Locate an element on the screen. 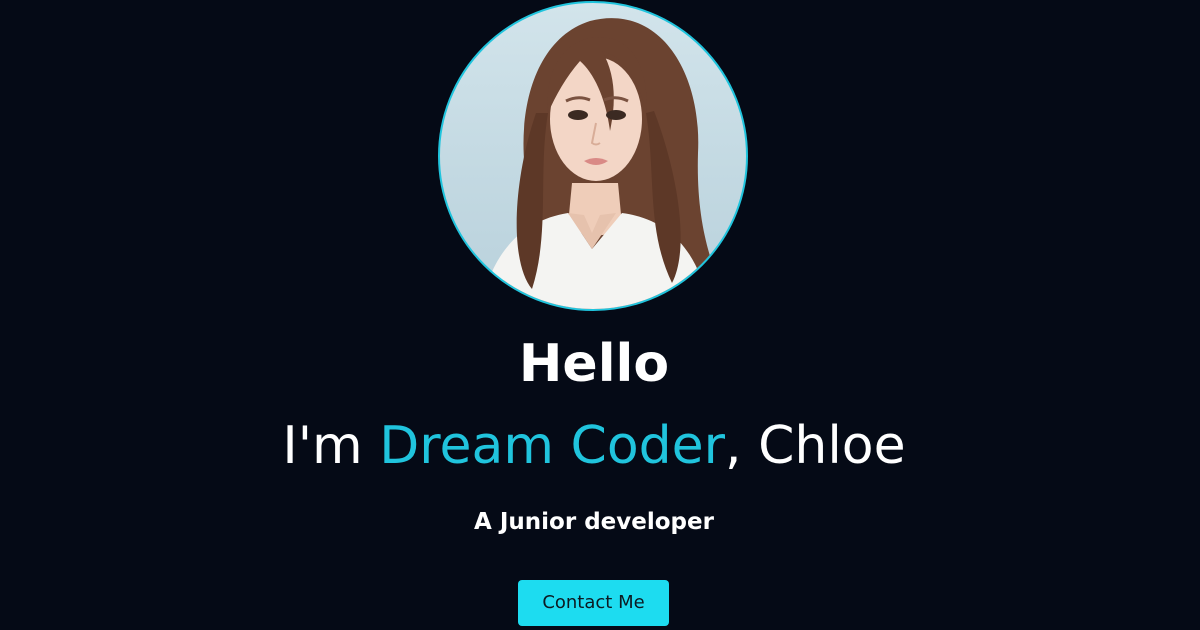  portrait-illustration is located at coordinates (603, 163).